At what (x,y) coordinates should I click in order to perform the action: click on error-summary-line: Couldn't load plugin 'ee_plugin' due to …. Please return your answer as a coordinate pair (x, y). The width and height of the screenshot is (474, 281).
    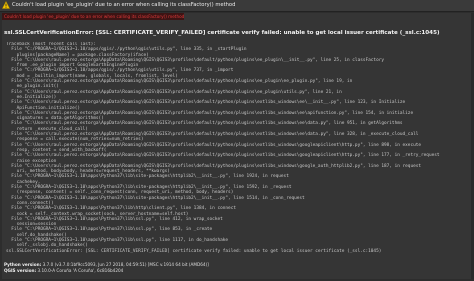
    Looking at the image, I should click on (94, 16).